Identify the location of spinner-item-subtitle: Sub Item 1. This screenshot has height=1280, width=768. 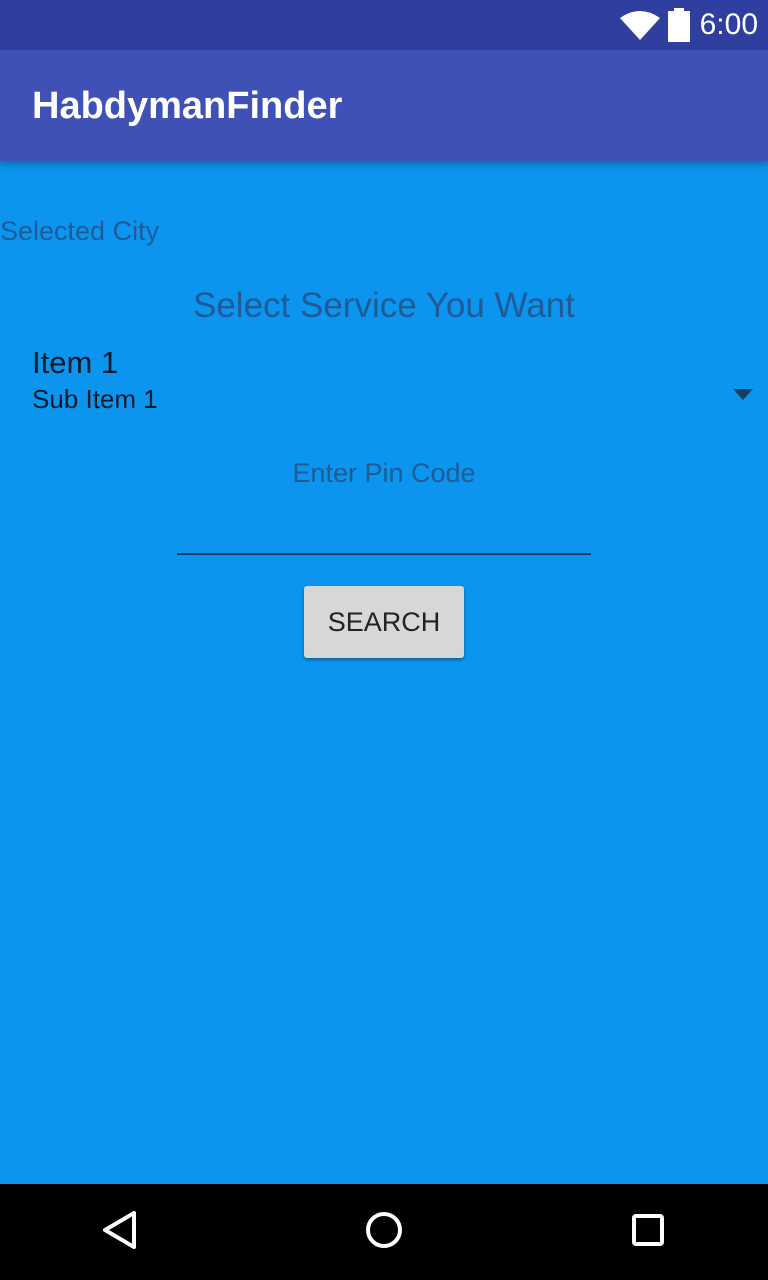
(95, 399).